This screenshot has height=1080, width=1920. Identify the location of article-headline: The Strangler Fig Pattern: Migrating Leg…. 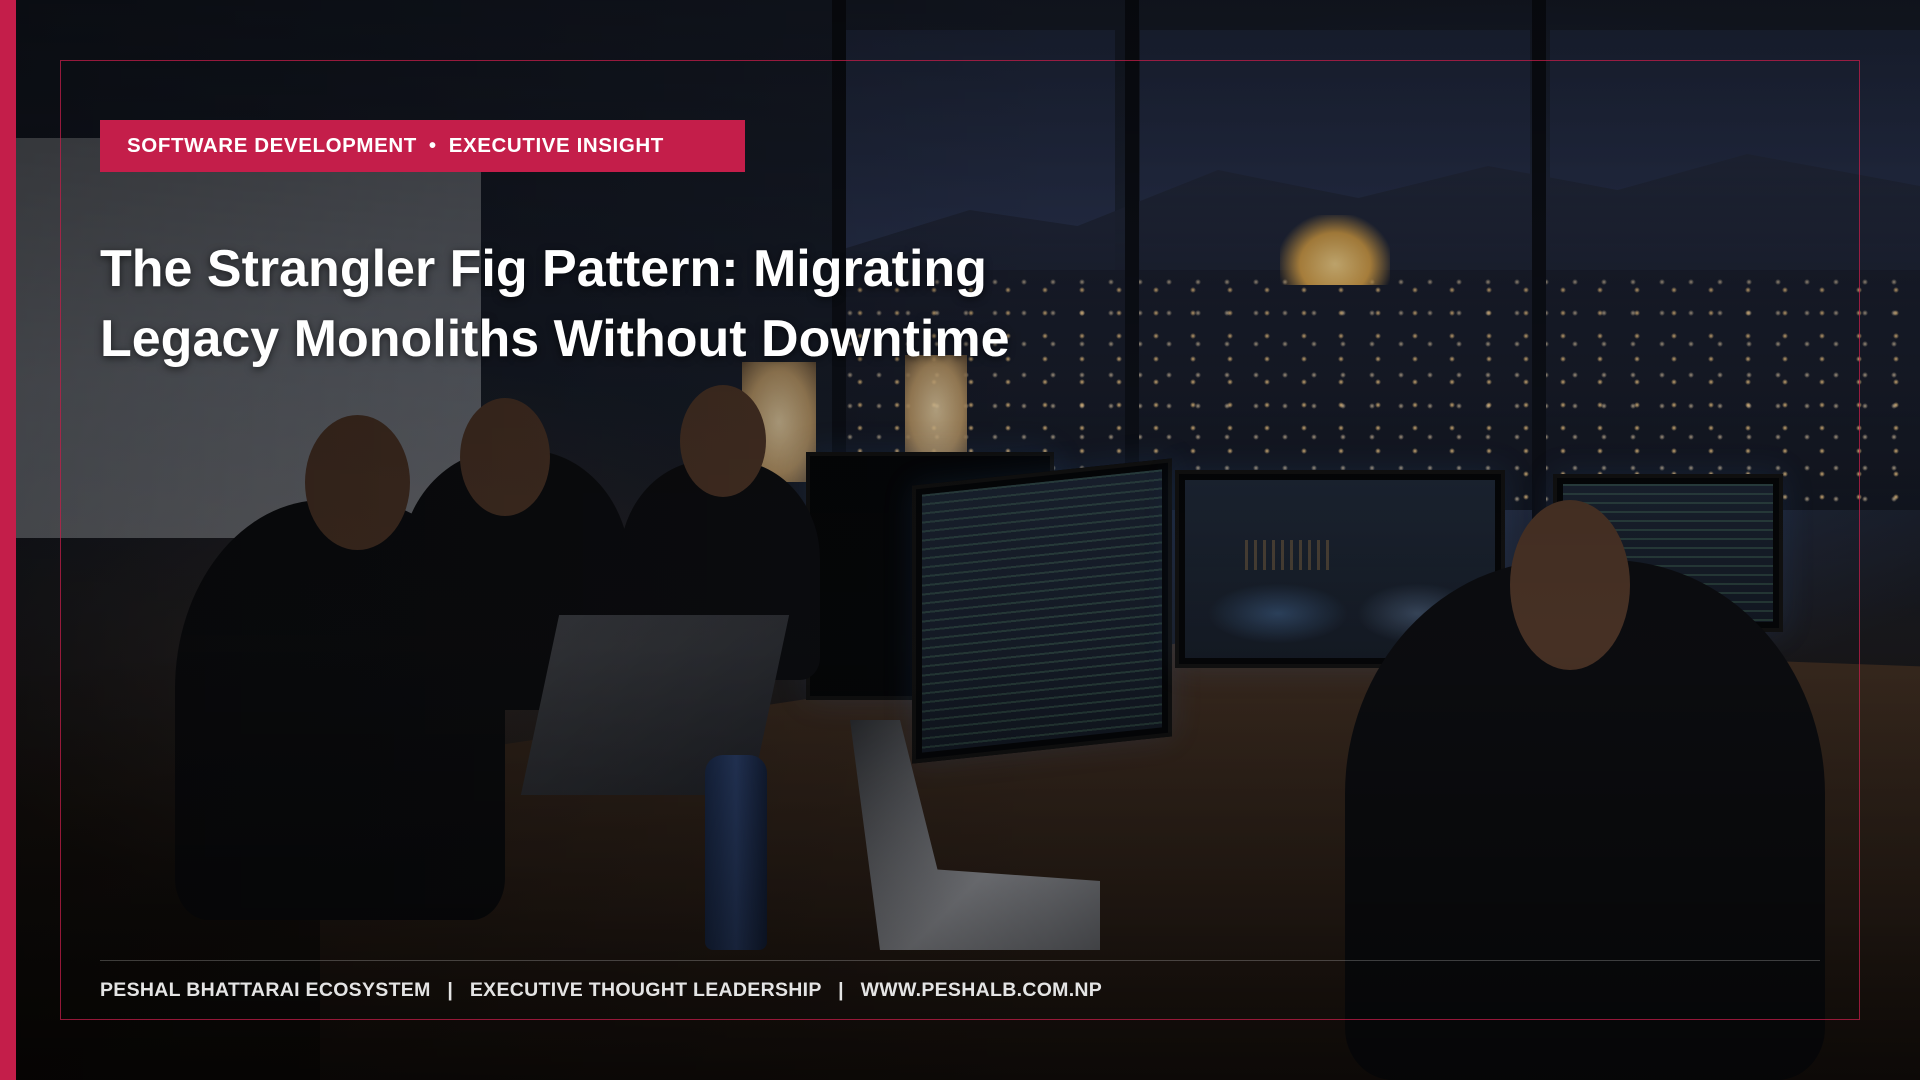
(600, 304).